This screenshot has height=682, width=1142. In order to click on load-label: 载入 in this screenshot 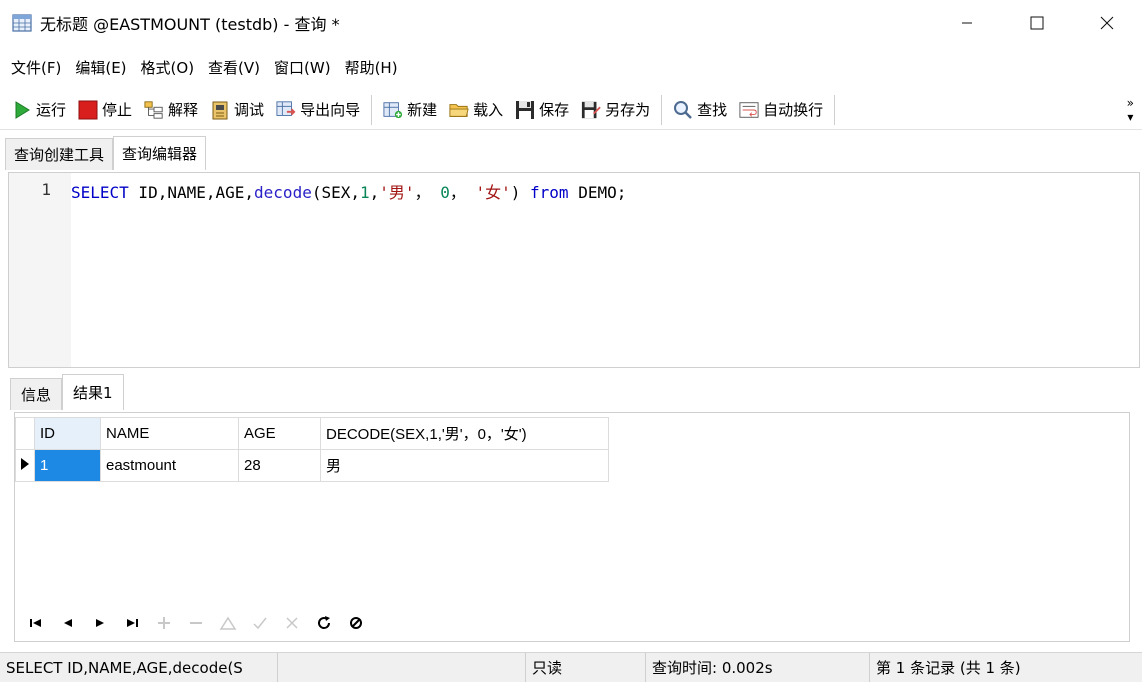, I will do `click(488, 110)`.